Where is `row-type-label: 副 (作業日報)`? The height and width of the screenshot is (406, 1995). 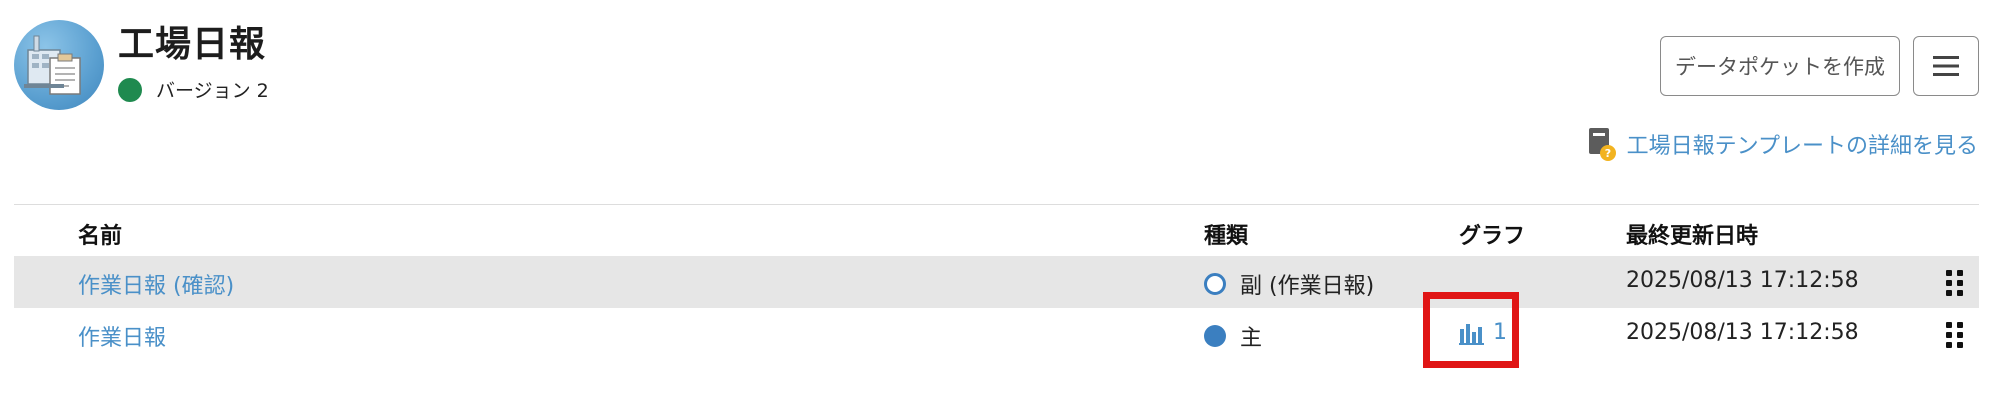
row-type-label: 副 (作業日報) is located at coordinates (1307, 286).